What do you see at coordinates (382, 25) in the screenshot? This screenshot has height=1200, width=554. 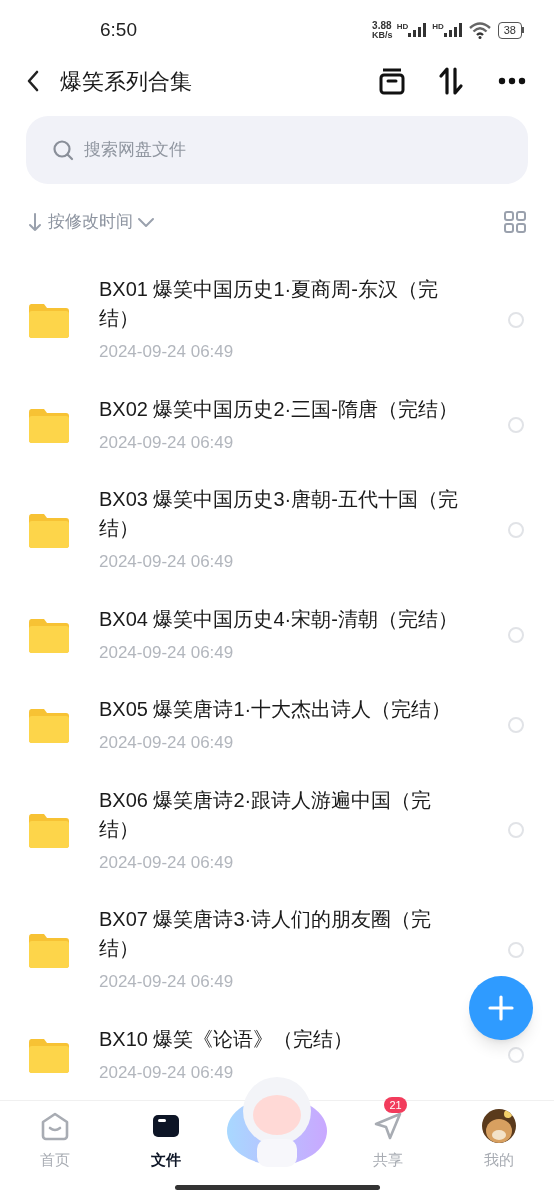 I see `network-speed: 3.88` at bounding box center [382, 25].